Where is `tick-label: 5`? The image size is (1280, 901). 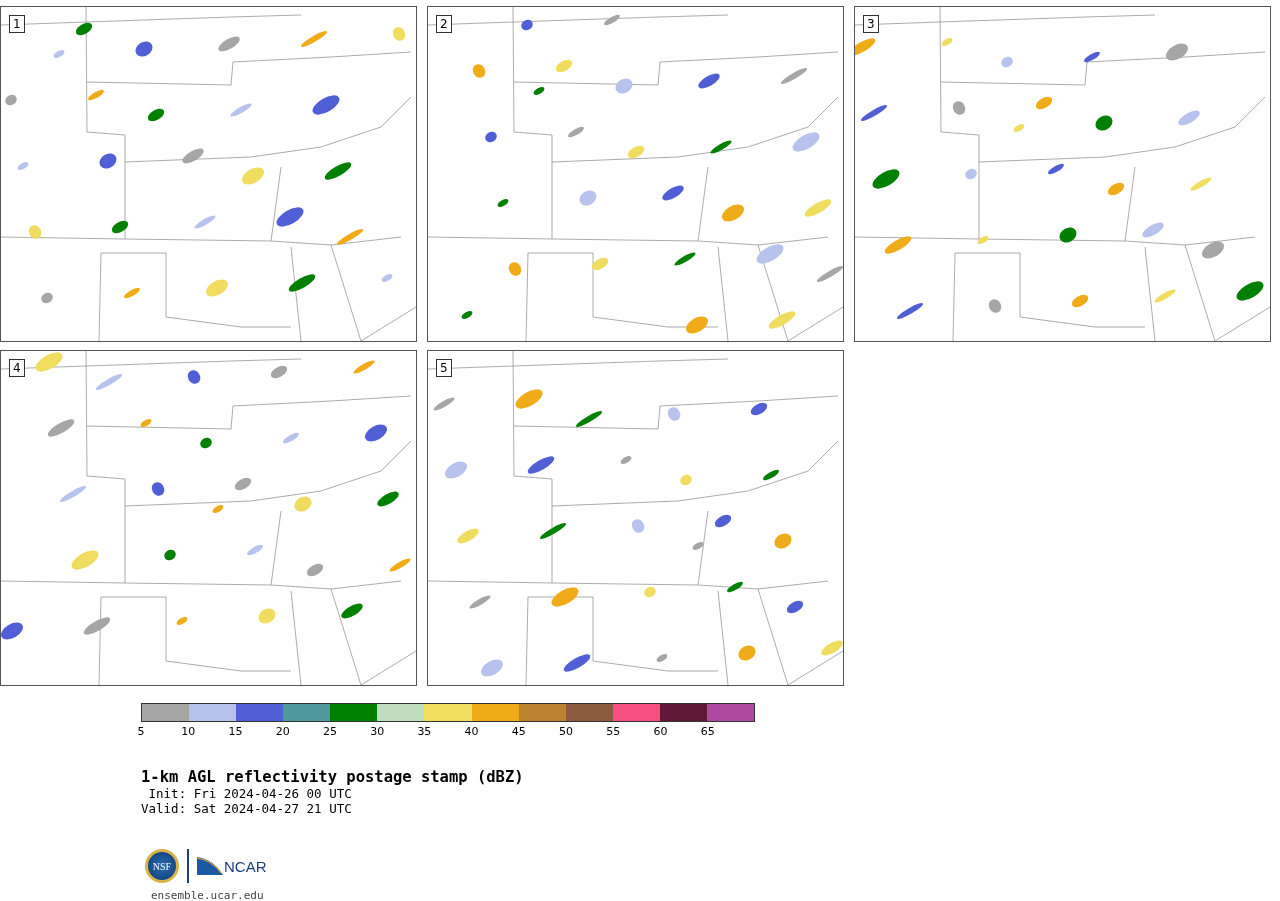 tick-label: 5 is located at coordinates (141, 731).